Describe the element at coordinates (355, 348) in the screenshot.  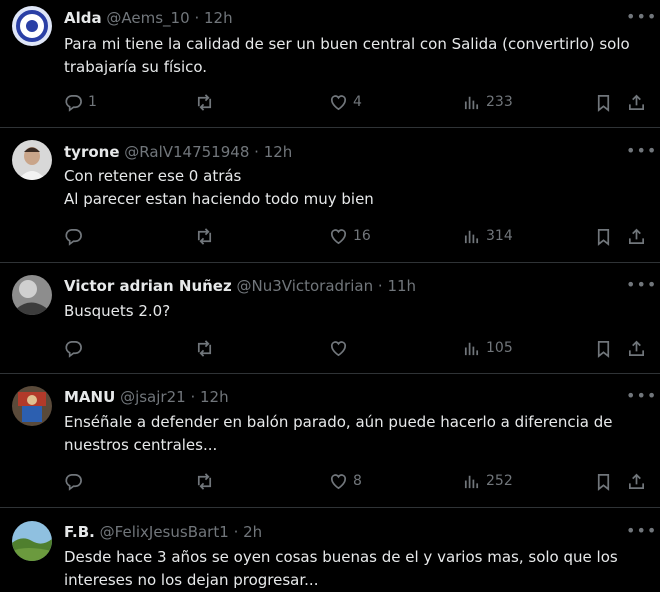
I see `action-bar: 105` at that location.